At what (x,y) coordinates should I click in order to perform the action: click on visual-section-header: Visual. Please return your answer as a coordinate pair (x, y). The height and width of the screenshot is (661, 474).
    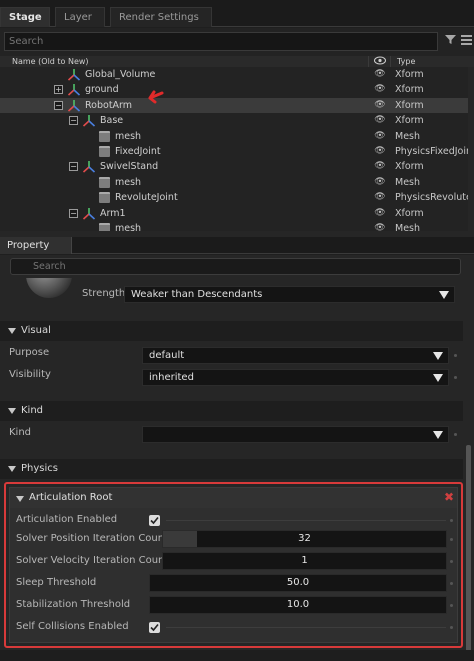
    Looking at the image, I should click on (231, 331).